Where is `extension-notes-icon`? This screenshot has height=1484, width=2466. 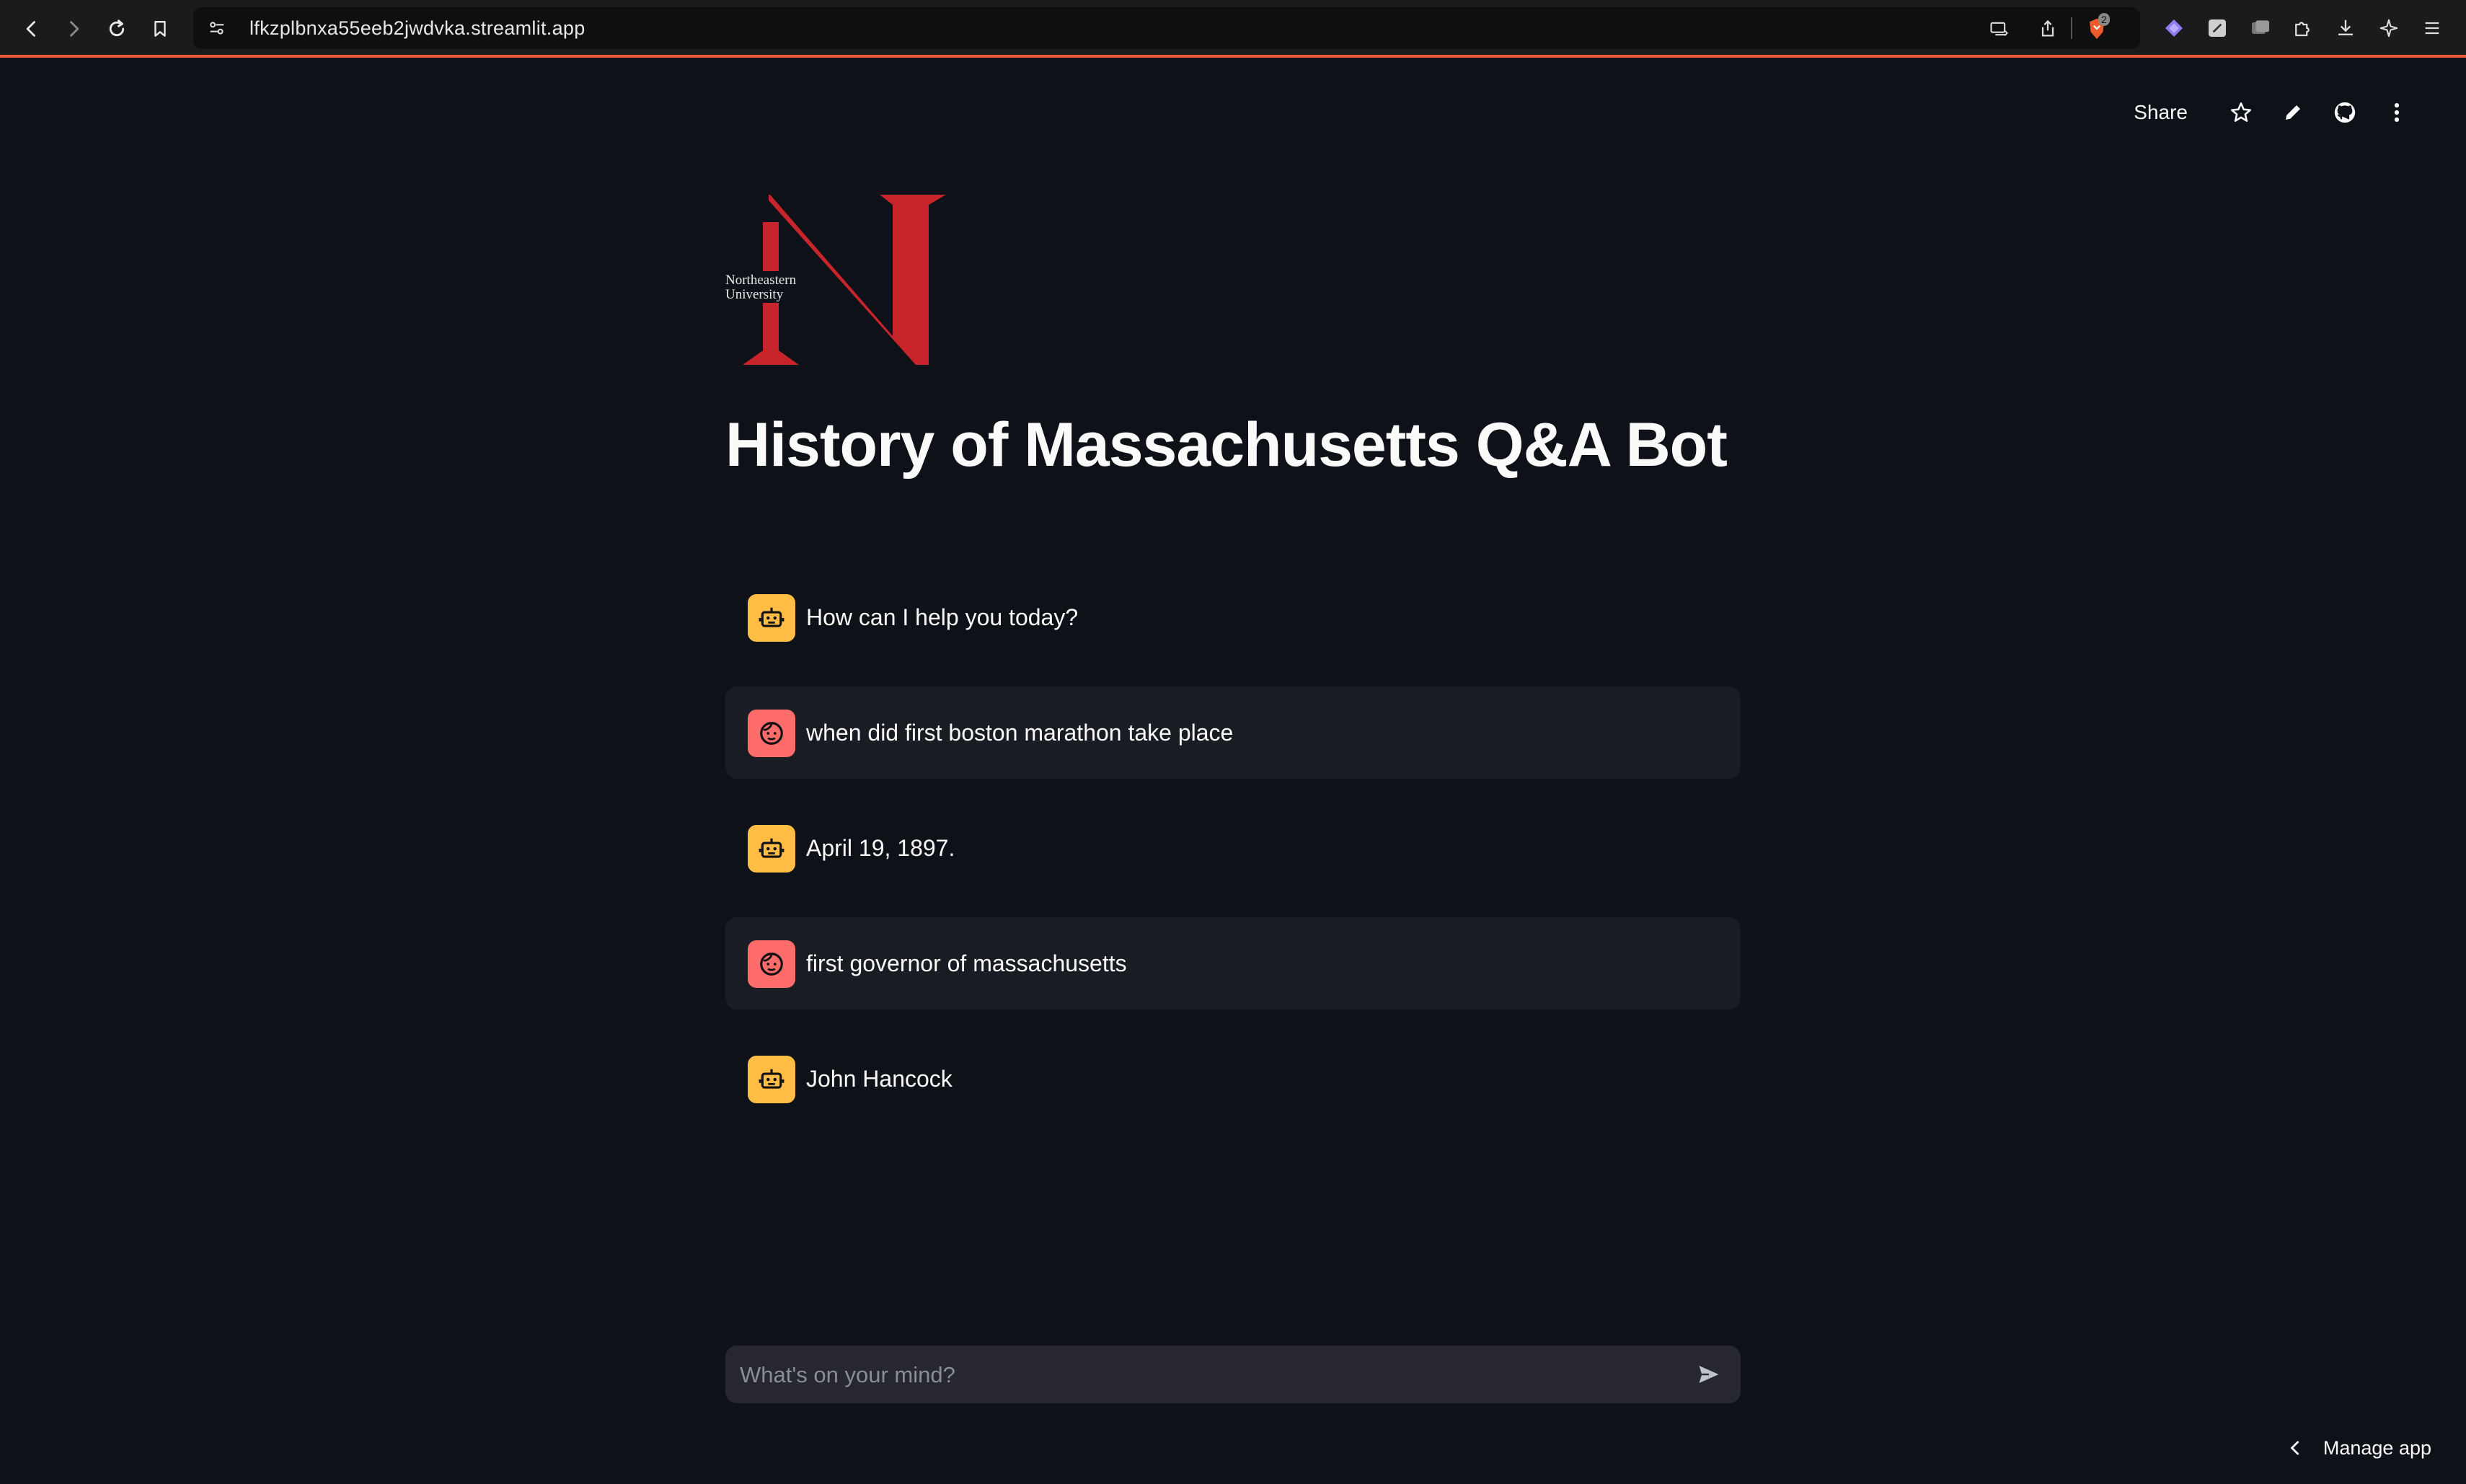 extension-notes-icon is located at coordinates (2218, 28).